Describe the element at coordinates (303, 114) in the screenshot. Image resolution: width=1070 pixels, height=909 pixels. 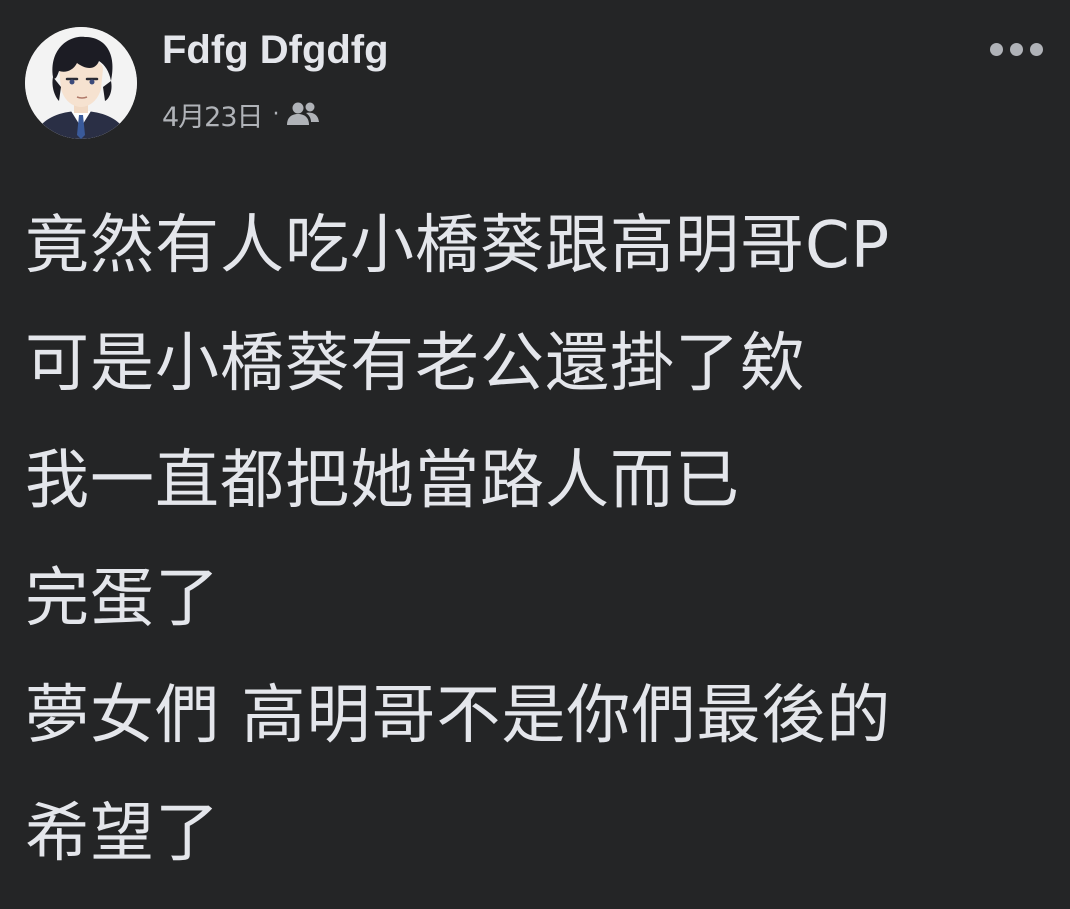
I see `friends-icon` at that location.